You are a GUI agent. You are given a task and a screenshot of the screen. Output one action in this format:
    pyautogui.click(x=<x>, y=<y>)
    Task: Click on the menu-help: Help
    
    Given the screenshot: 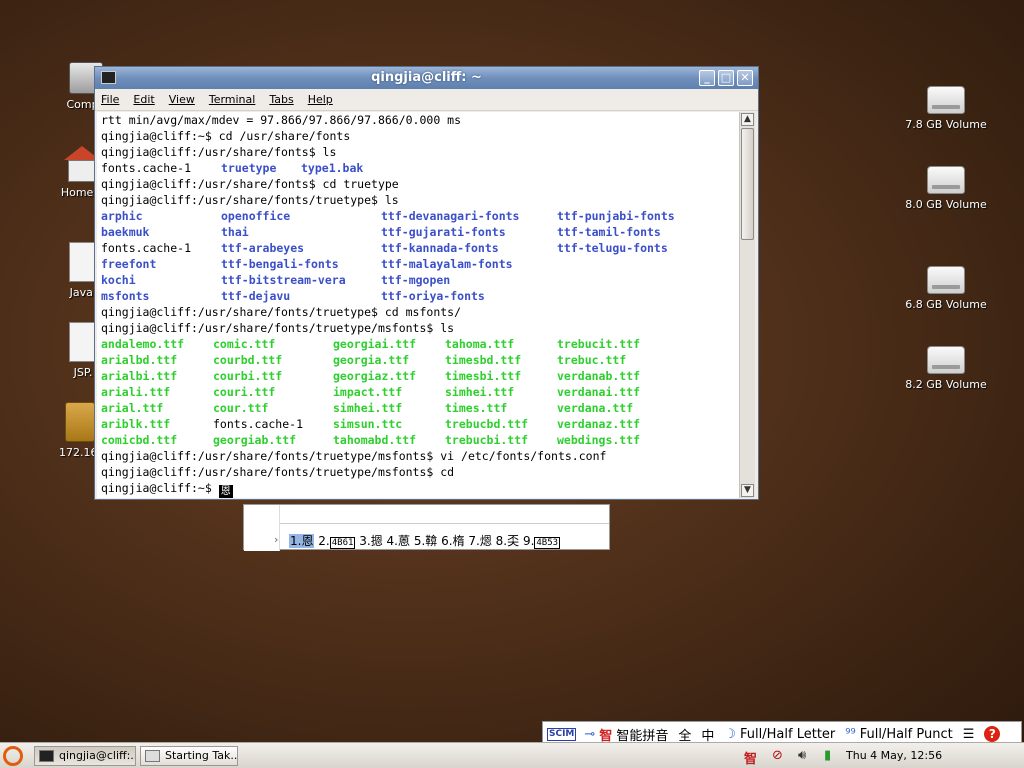 What is the action you would take?
    pyautogui.click(x=320, y=99)
    